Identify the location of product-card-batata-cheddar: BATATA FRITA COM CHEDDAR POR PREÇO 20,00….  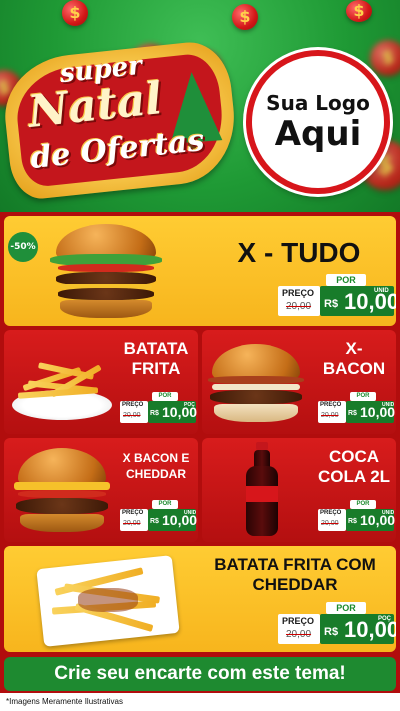
(200, 599).